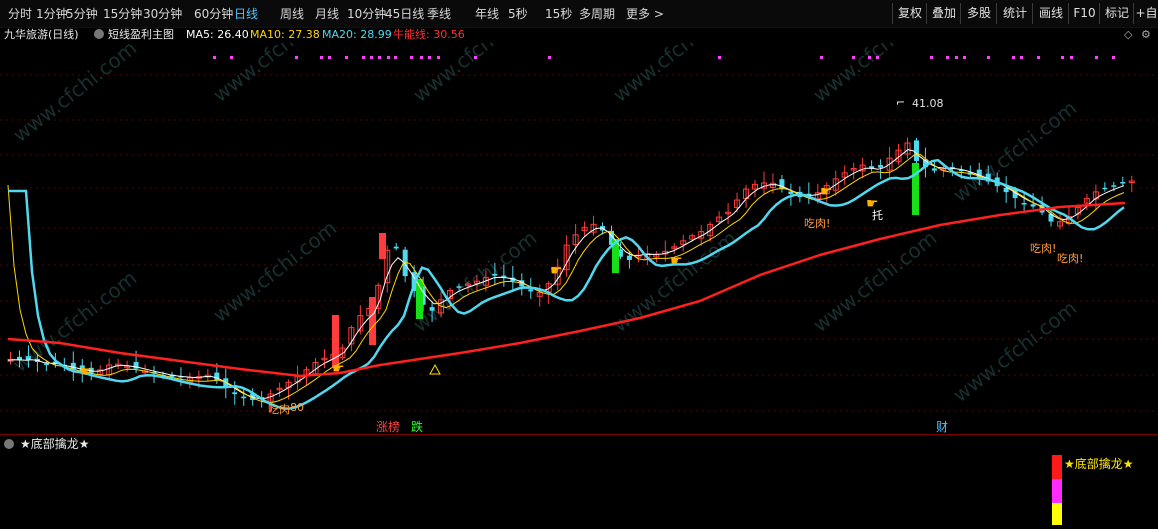 This screenshot has height=529, width=1158. What do you see at coordinates (327, 14) in the screenshot?
I see `period-tab-8: 月线` at bounding box center [327, 14].